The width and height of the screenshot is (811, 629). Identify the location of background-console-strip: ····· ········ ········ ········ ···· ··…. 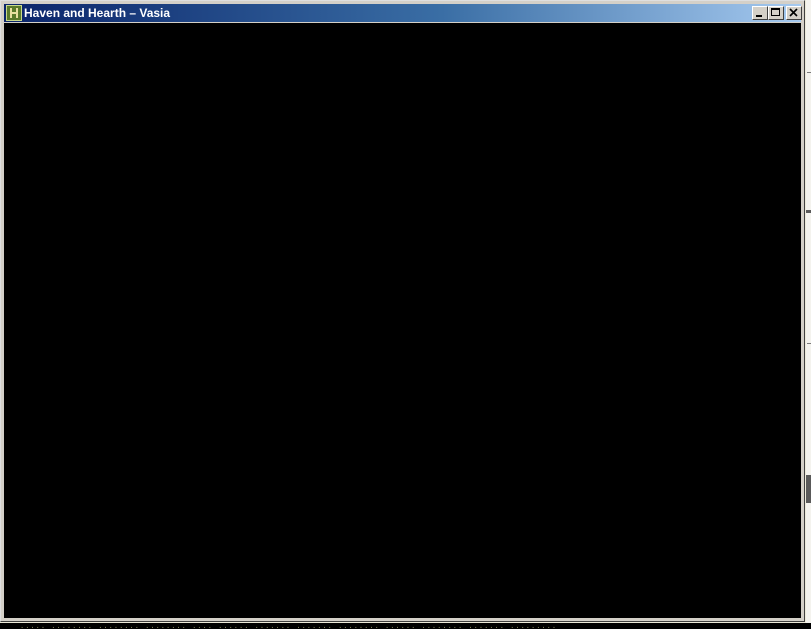
(405, 626).